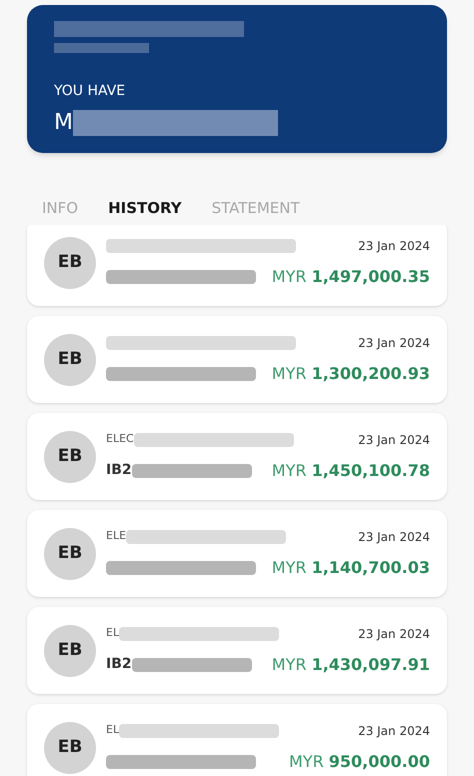 The height and width of the screenshot is (776, 474). What do you see at coordinates (237, 740) in the screenshot?
I see `transaction-card: EB EL 23 Jan 2024 MYR 950,000.00` at bounding box center [237, 740].